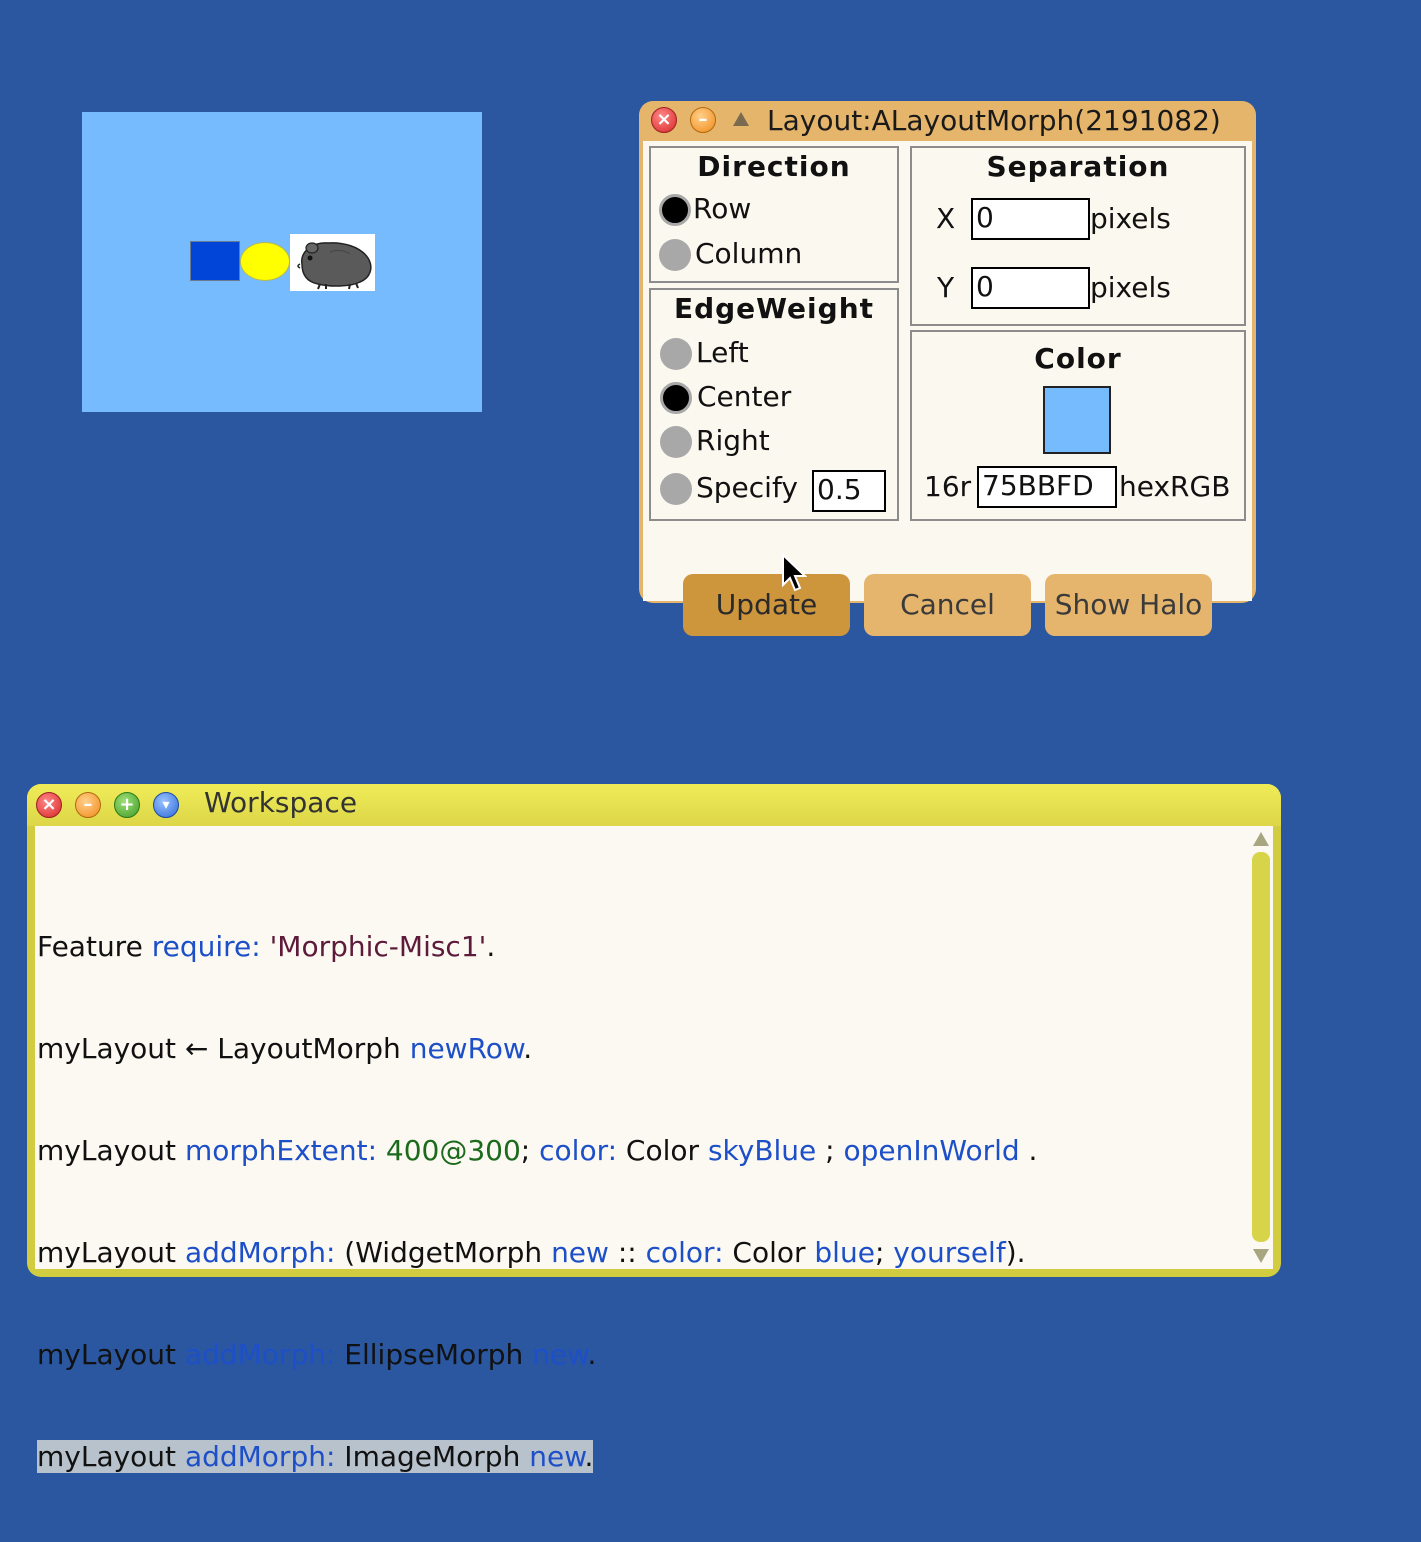 The image size is (1421, 1542). What do you see at coordinates (334, 266) in the screenshot?
I see `hamster-icon` at bounding box center [334, 266].